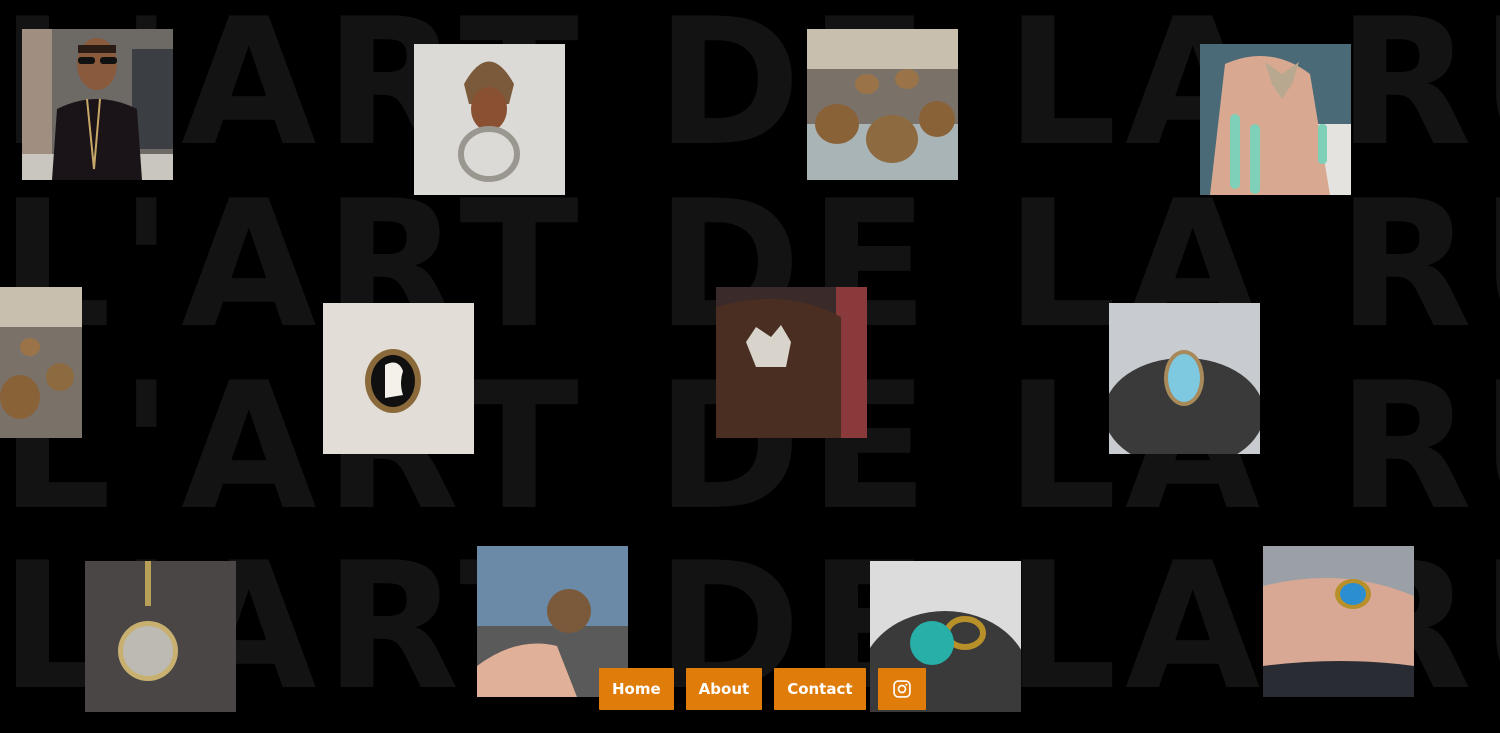 The height and width of the screenshot is (733, 1500). I want to click on photo-man-with-necklace, so click(97, 104).